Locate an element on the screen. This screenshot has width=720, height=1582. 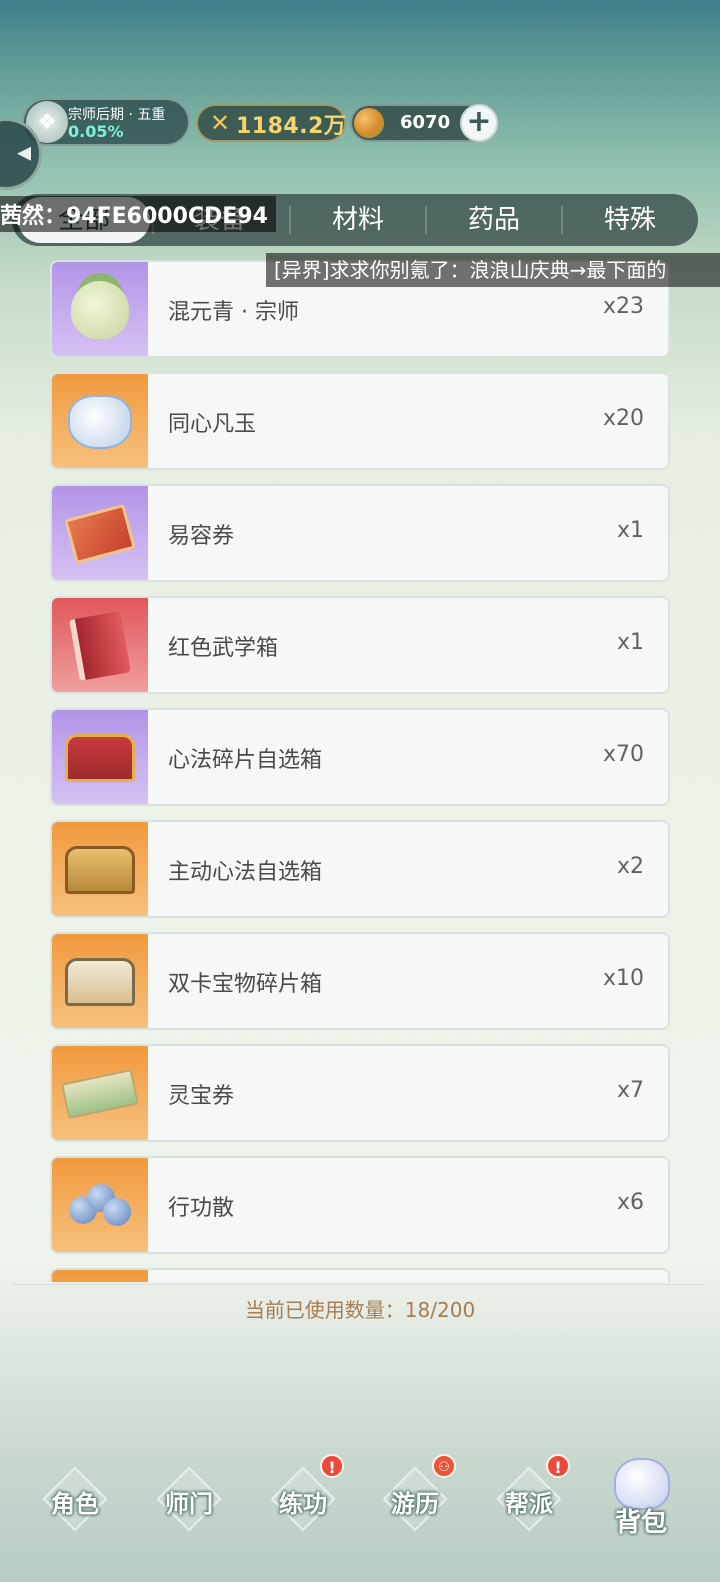
nav-label: 练功 is located at coordinates (303, 1504).